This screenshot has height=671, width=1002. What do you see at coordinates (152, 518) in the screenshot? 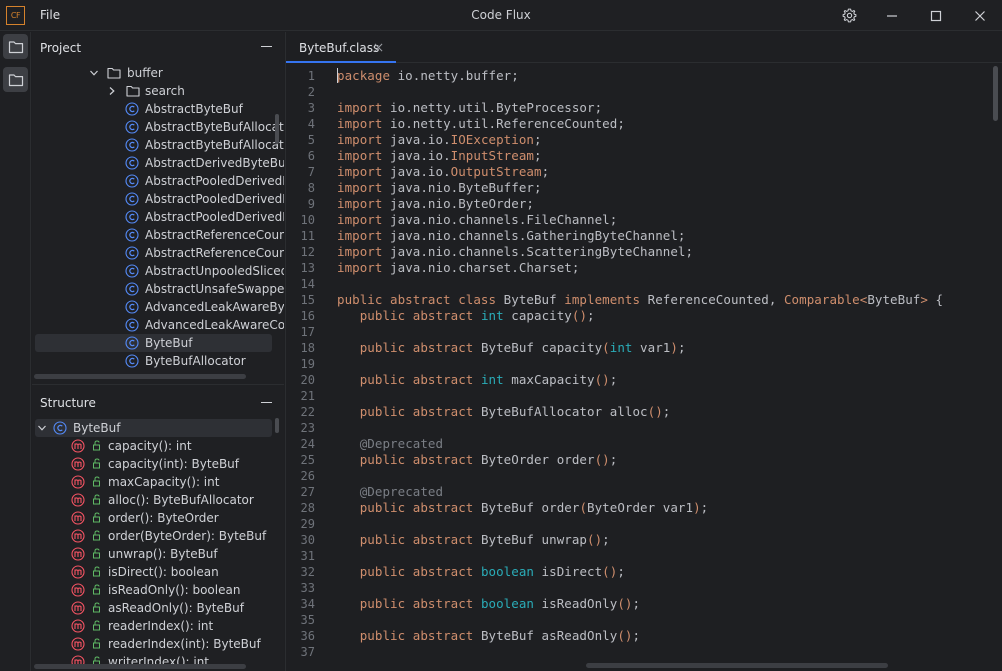
I see `structure-member: order(): ByteOrder` at bounding box center [152, 518].